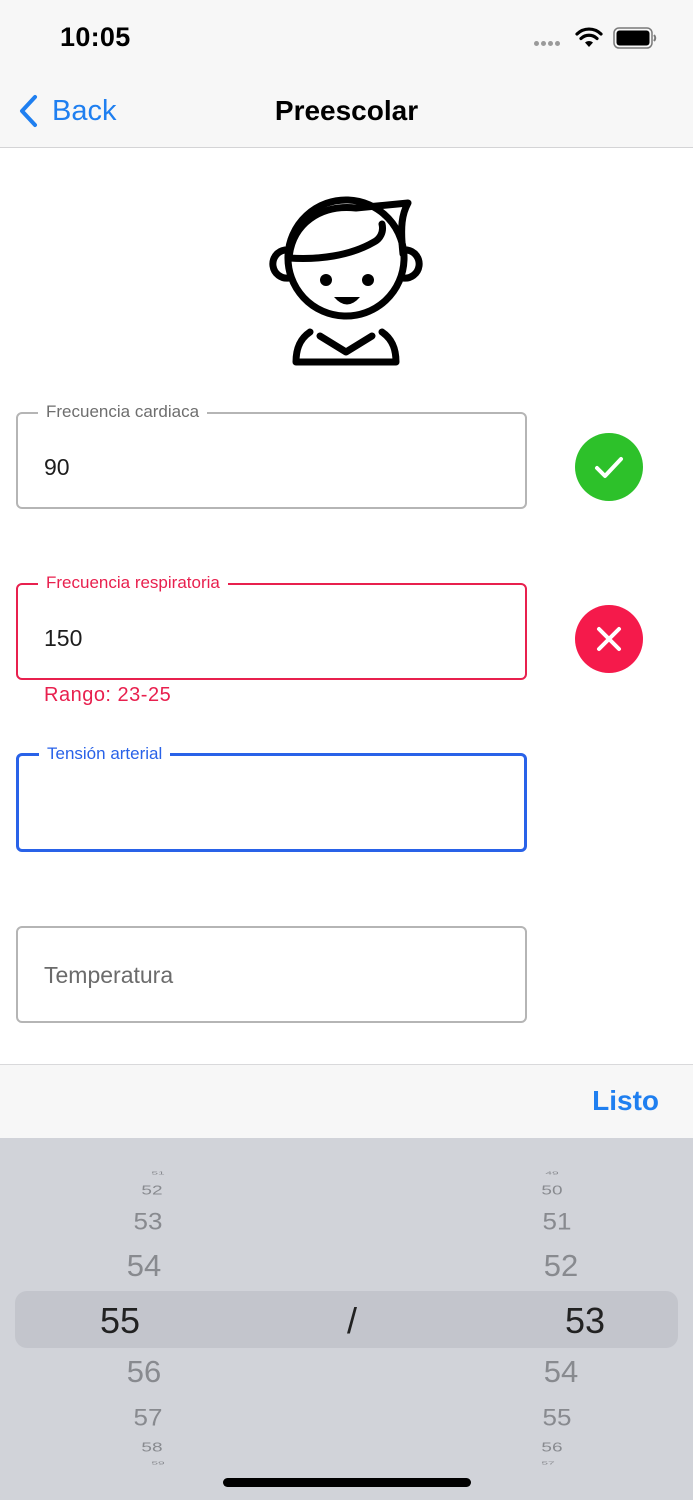  Describe the element at coordinates (625, 1101) in the screenshot. I see `done-button: Listo` at that location.